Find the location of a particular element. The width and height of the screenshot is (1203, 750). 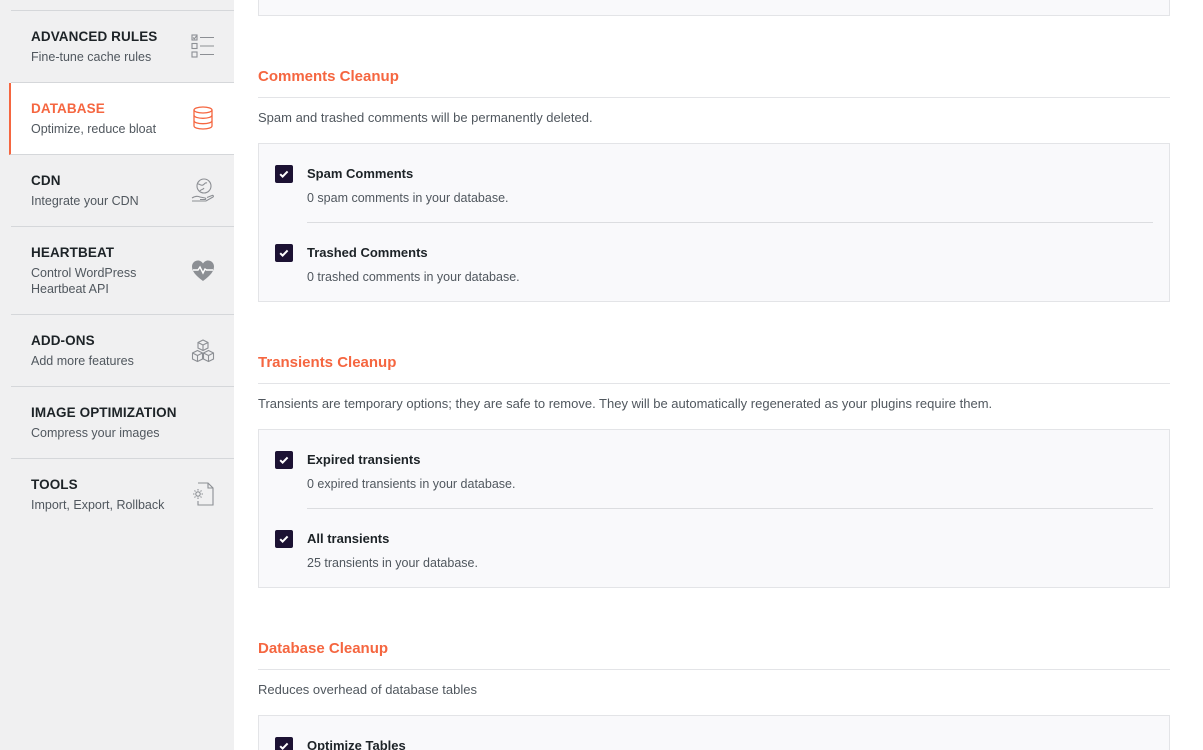

sidebar-item-subtitle: Control WordPress Heartbeat API is located at coordinates (84, 281).